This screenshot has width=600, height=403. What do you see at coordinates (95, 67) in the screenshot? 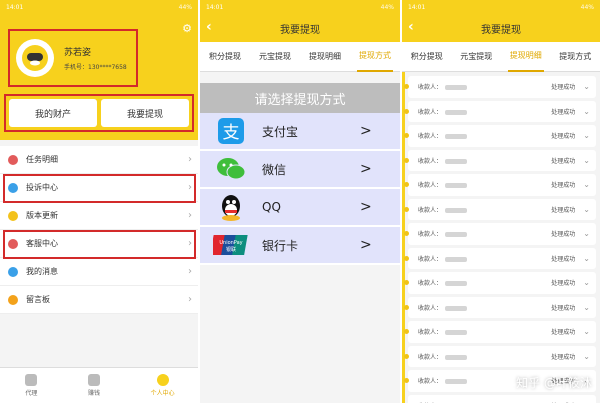
I see `user-phone: 手机号：130****7658` at bounding box center [95, 67].